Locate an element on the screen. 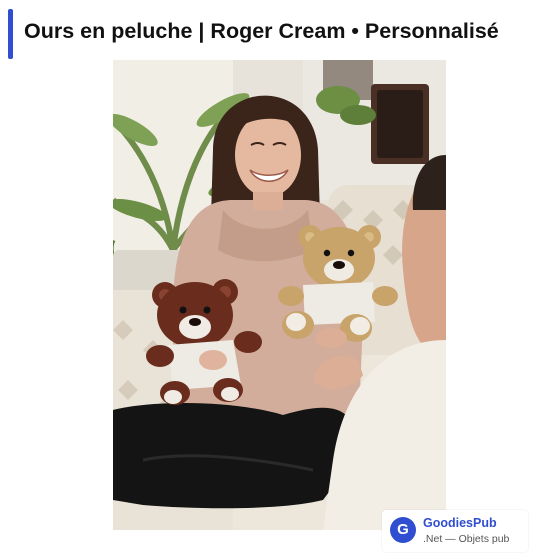  brand-watermark: G GoodiesPub .Net — Objets pub is located at coordinates (455, 531).